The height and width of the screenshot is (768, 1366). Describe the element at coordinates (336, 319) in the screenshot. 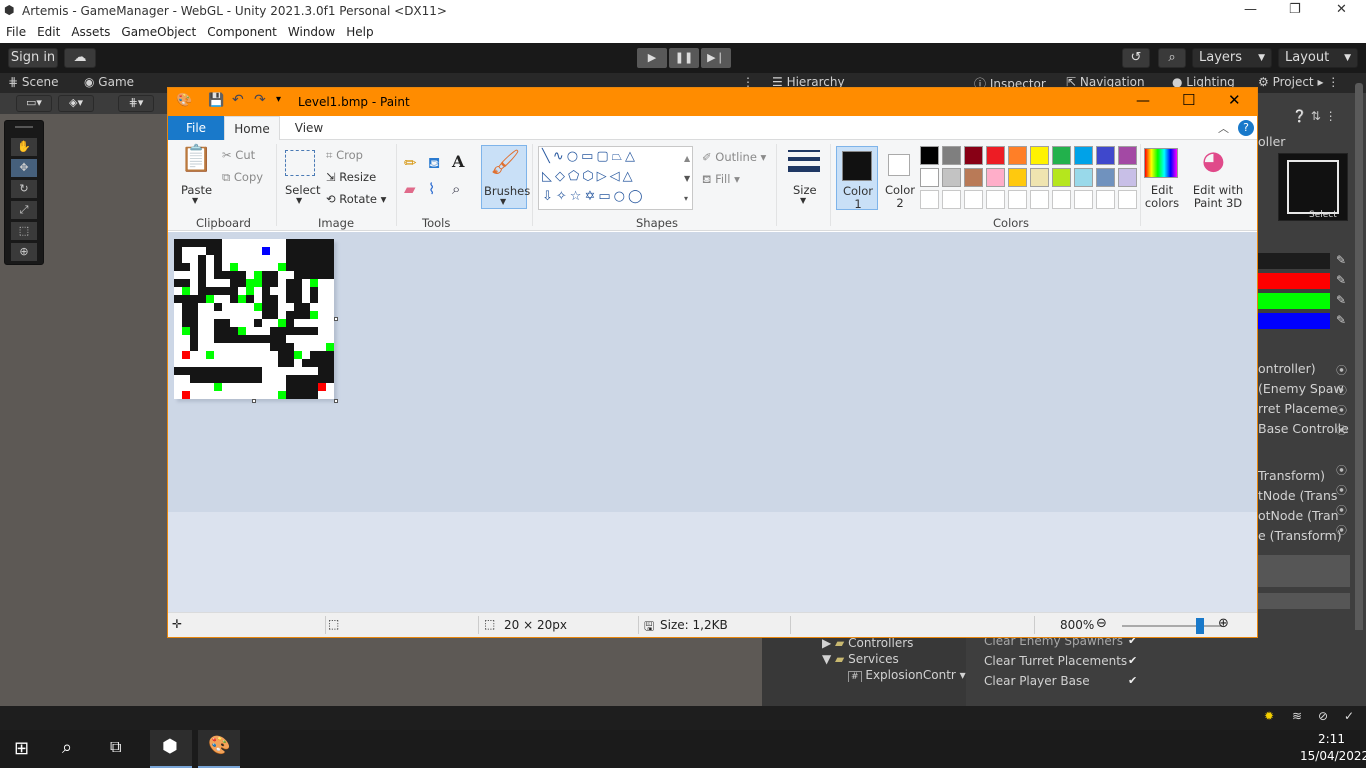

I see `resize-handle-right` at that location.